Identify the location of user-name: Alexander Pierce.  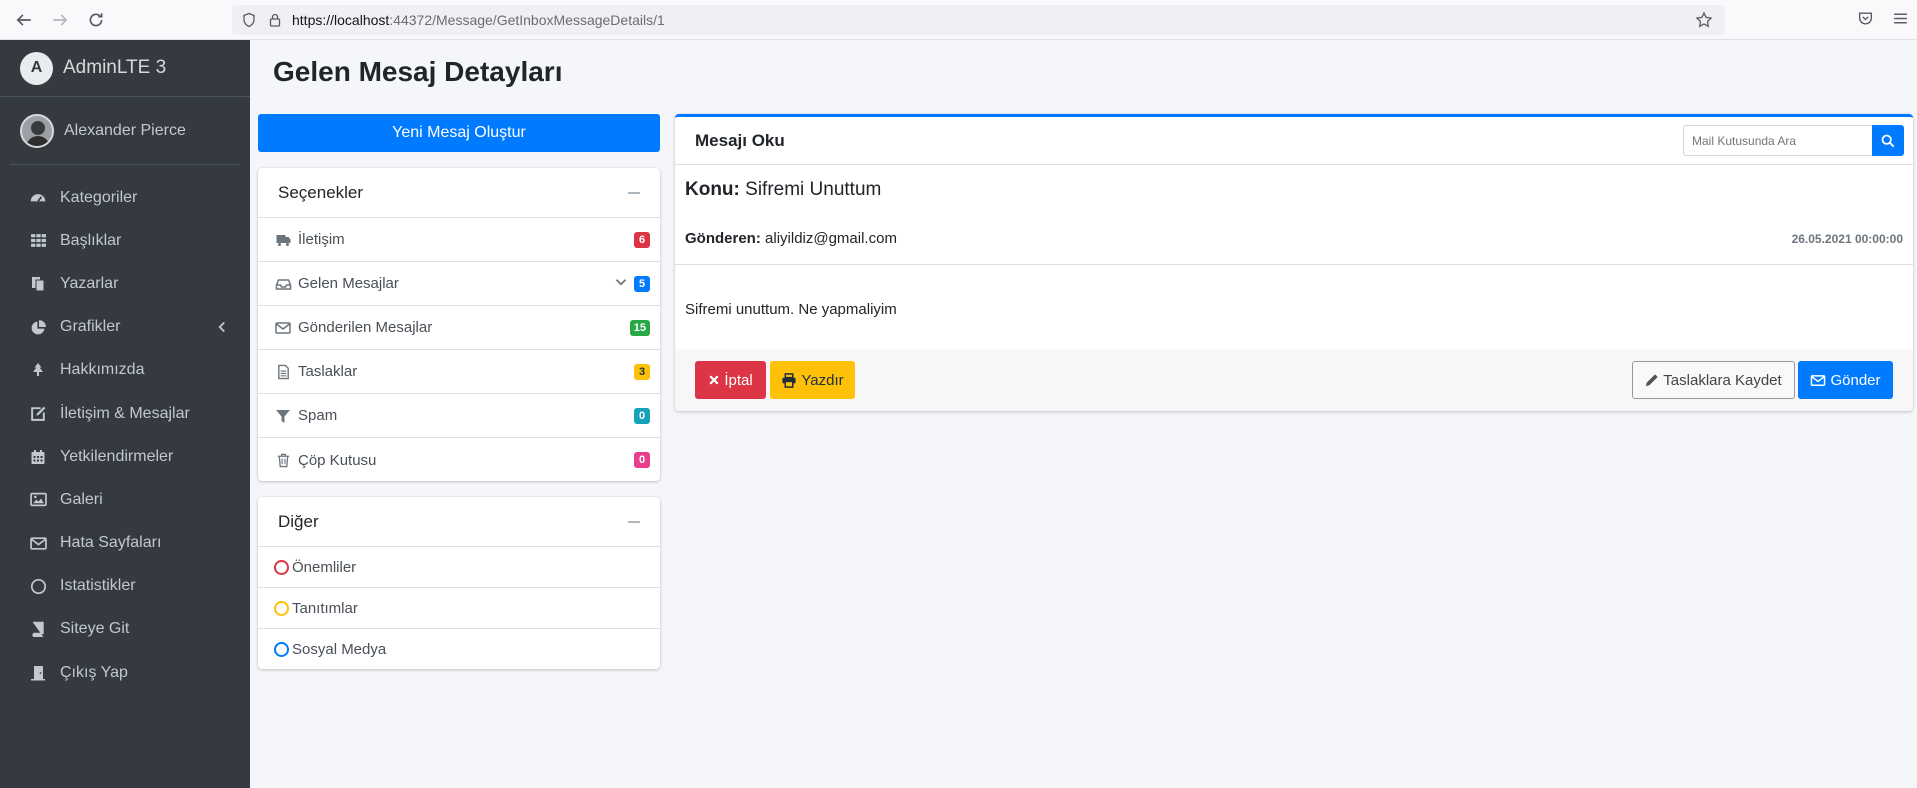
(125, 131).